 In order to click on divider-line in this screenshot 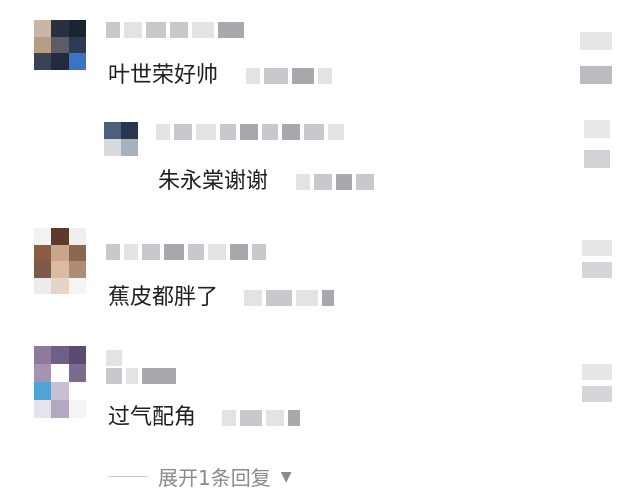, I will do `click(128, 476)`.